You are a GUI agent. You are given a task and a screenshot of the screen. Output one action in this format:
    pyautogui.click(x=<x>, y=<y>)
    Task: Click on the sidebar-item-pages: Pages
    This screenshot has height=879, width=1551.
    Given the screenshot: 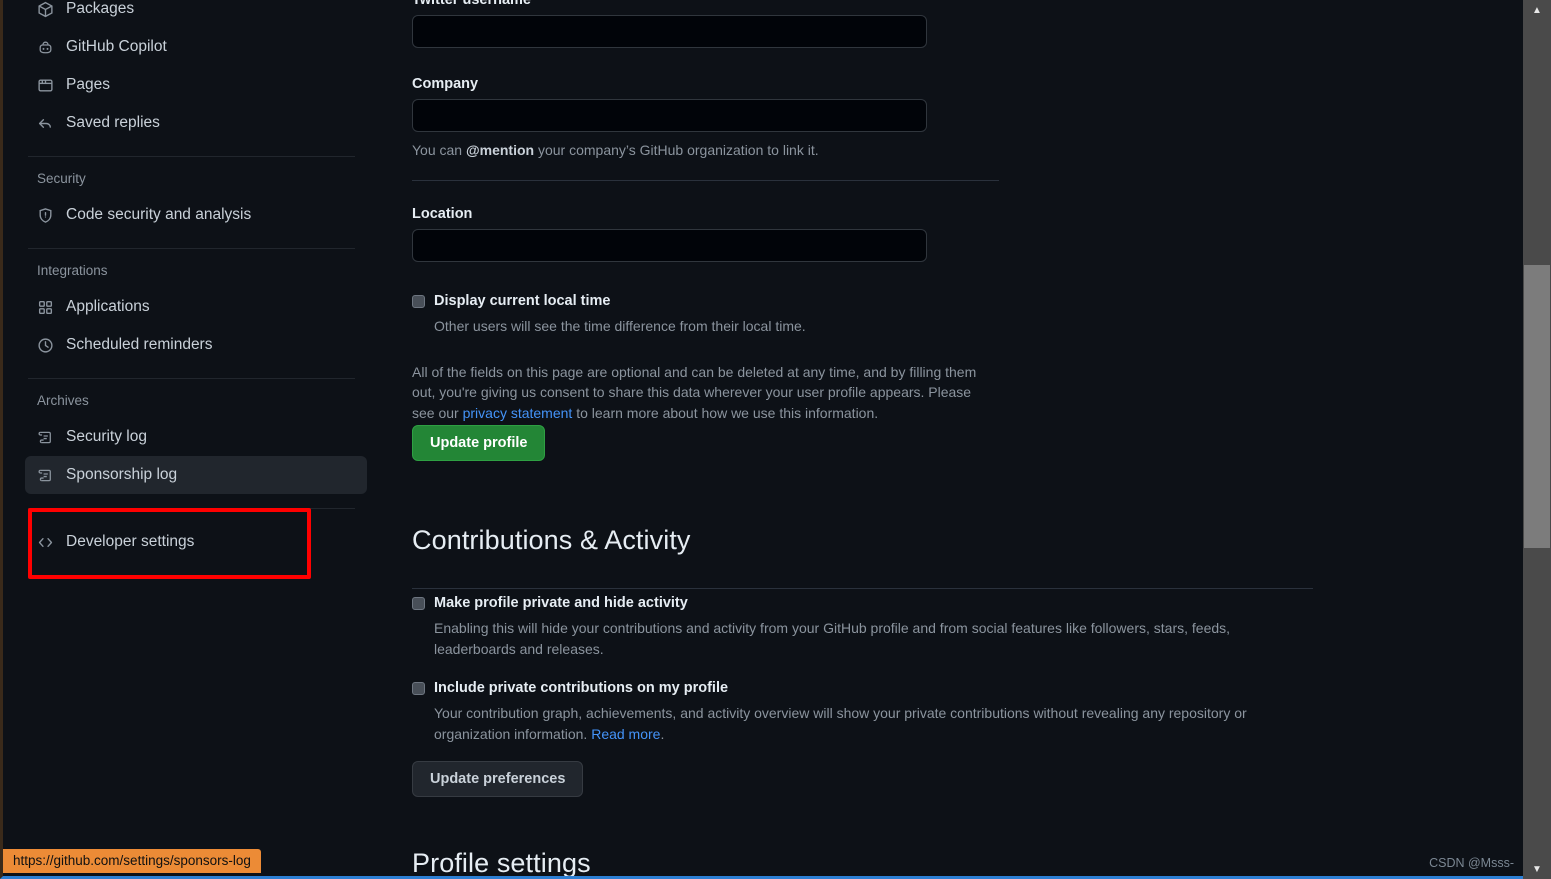 What is the action you would take?
    pyautogui.click(x=196, y=85)
    